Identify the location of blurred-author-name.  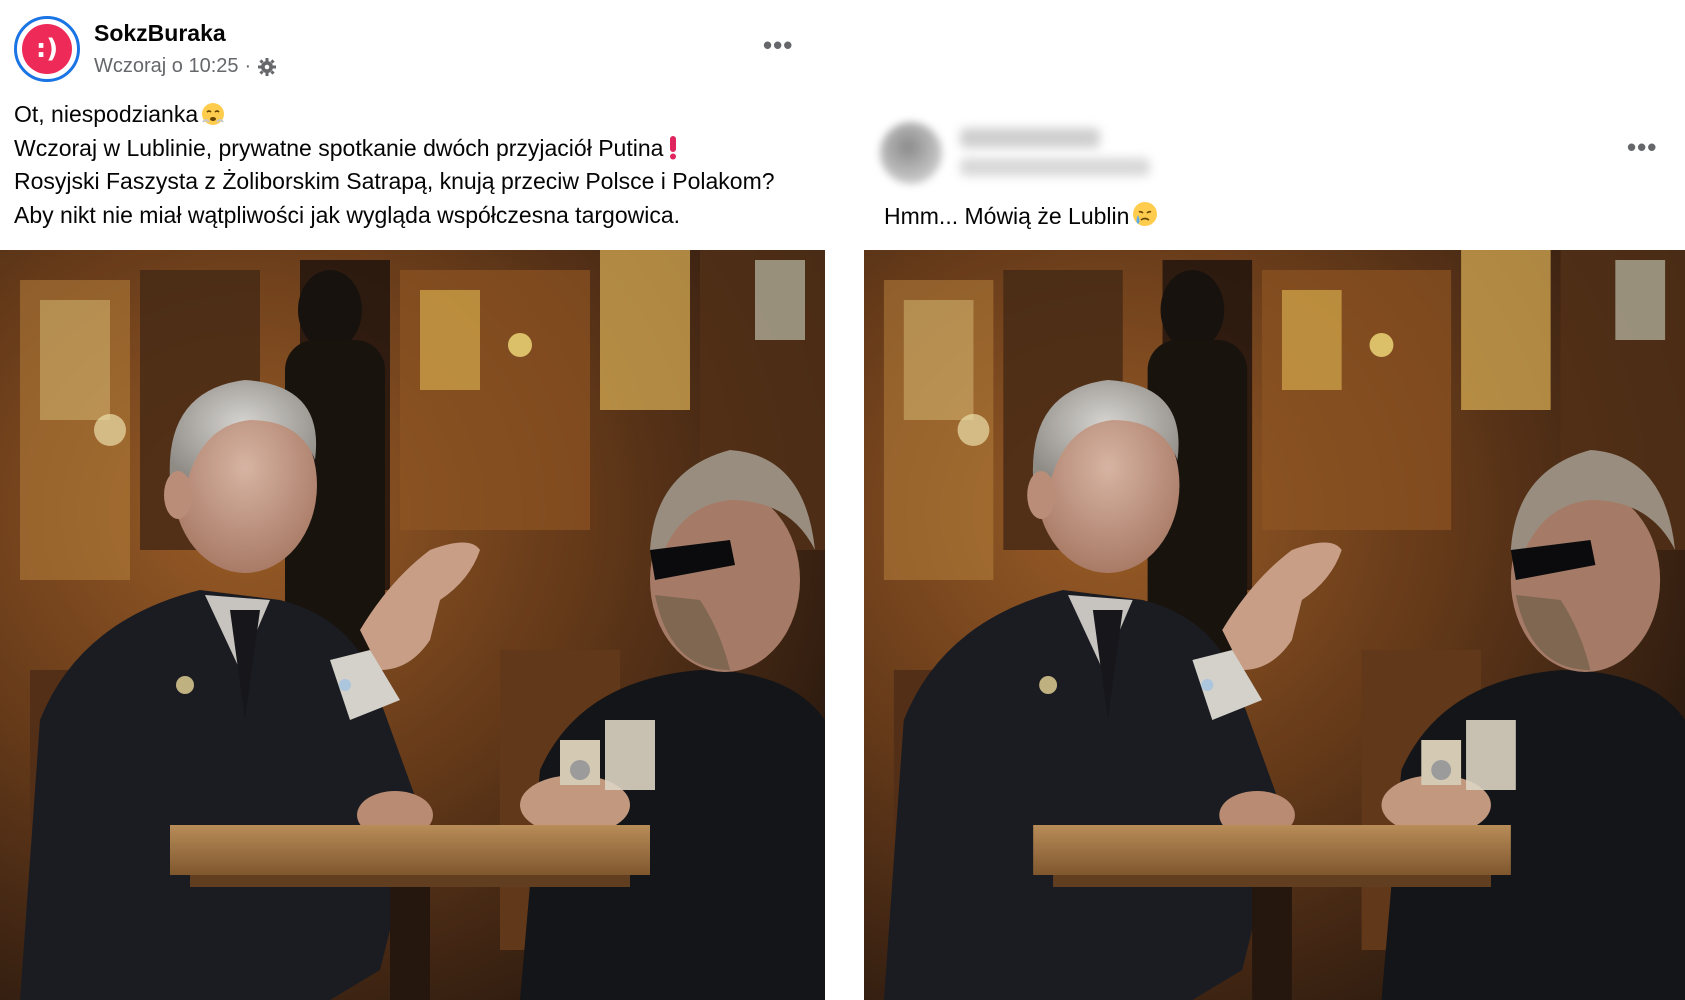
(1030, 138).